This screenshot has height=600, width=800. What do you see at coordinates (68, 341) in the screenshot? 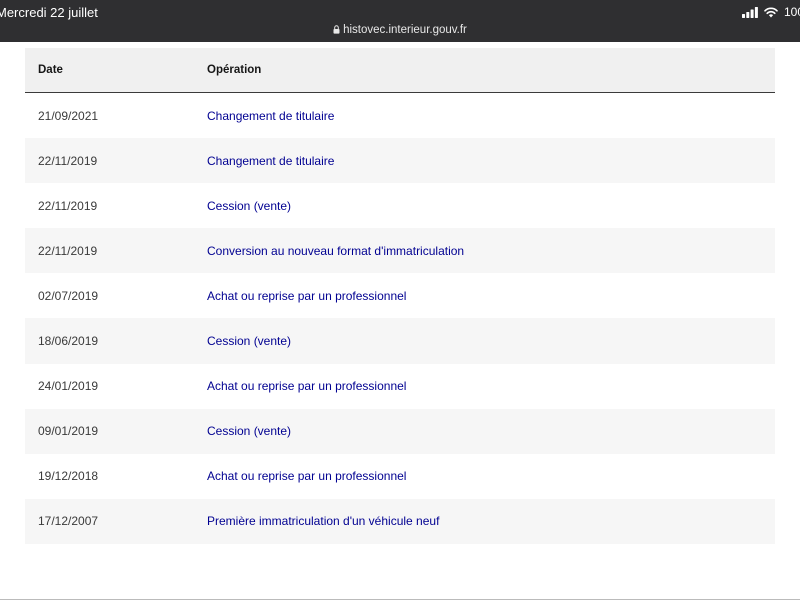
I see `cell-date: 18/06/2019` at bounding box center [68, 341].